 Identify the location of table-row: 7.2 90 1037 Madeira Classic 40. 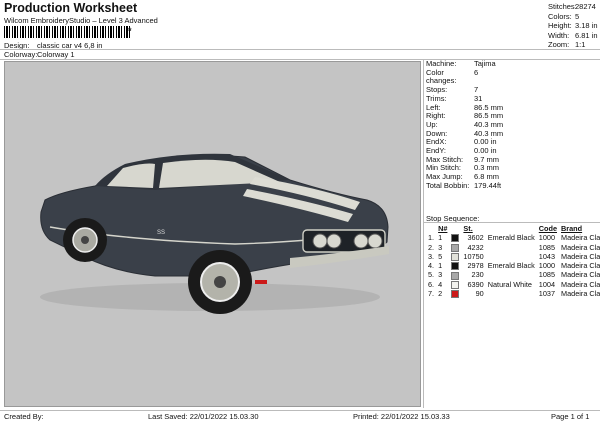
(513, 294).